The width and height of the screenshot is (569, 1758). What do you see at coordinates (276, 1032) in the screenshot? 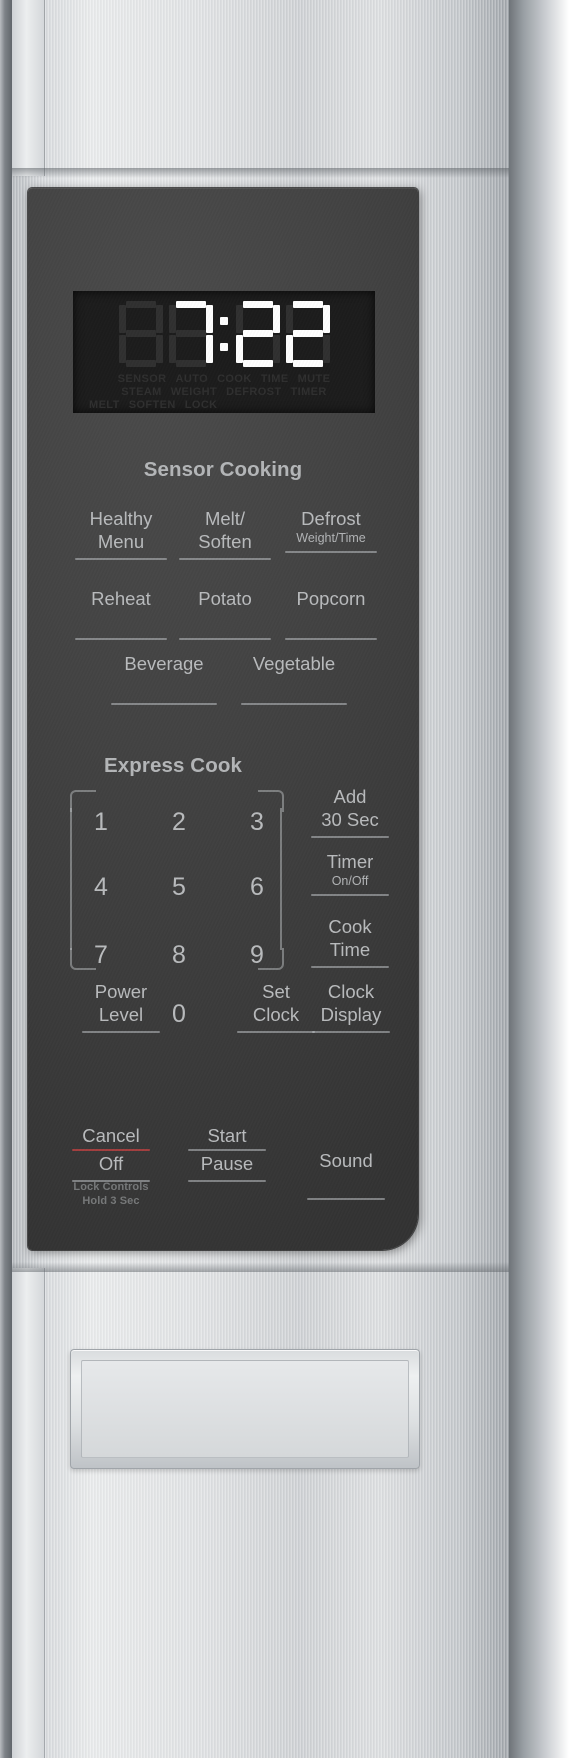
I see `key-set-clock-underline` at bounding box center [276, 1032].